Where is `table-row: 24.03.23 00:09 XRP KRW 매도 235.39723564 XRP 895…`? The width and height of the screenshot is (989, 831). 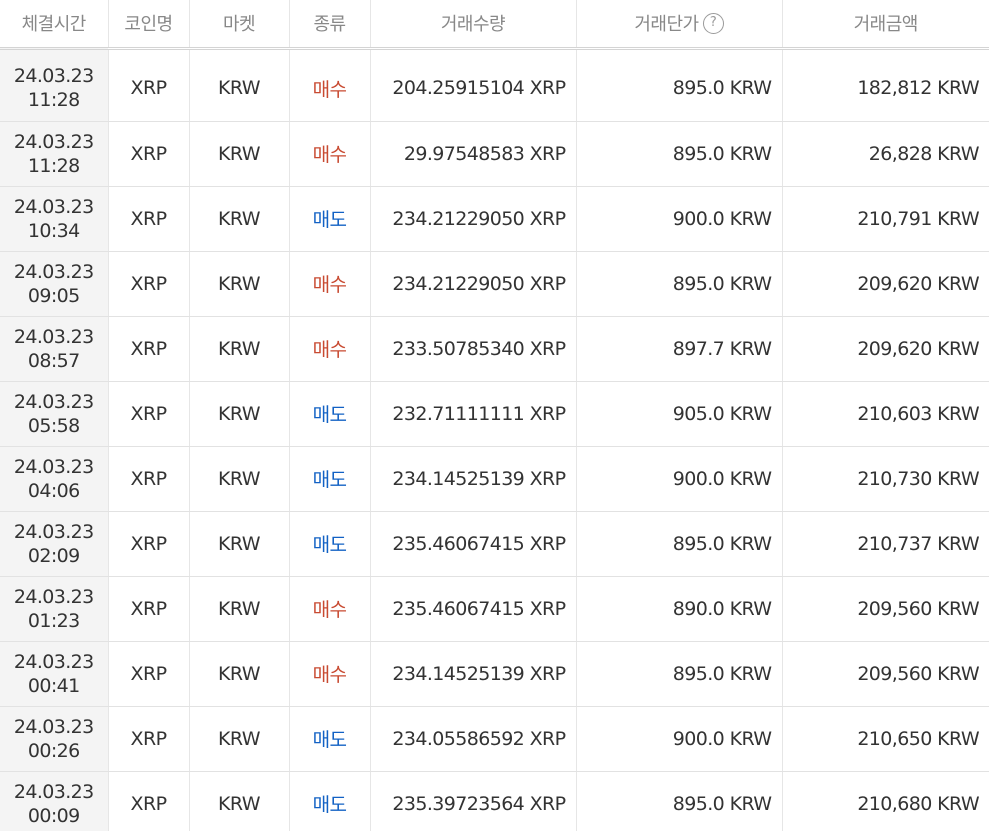
table-row: 24.03.23 00:09 XRP KRW 매도 235.39723564 XRP 895… is located at coordinates (494, 801).